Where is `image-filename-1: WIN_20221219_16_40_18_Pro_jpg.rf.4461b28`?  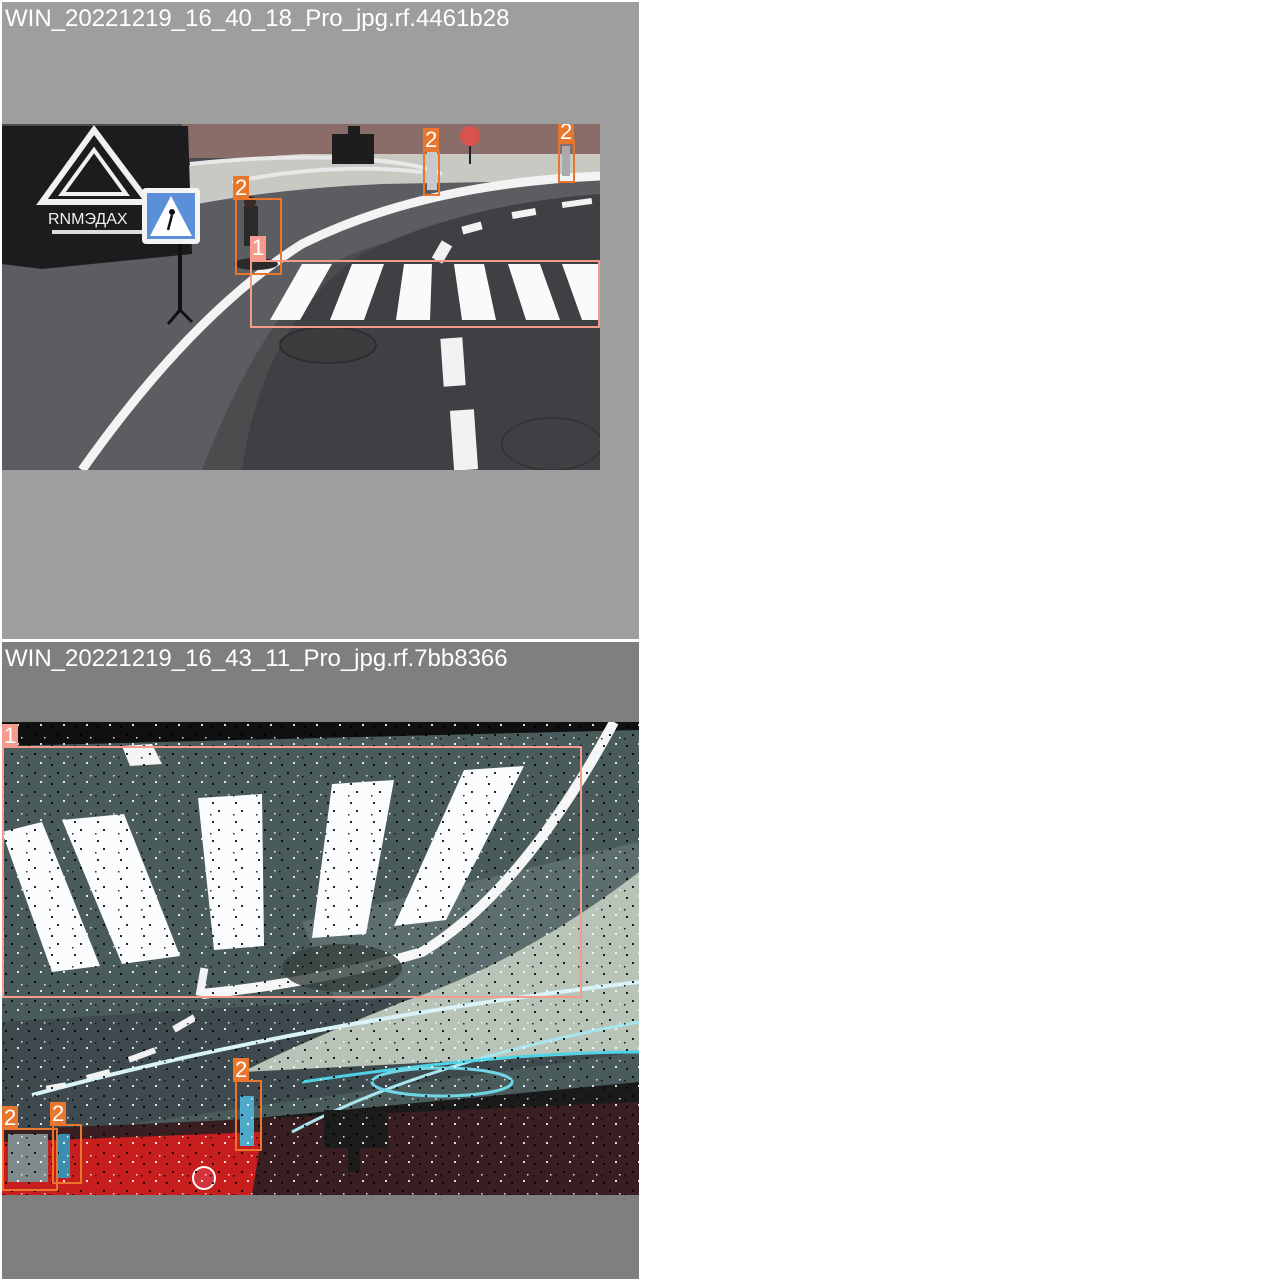
image-filename-1: WIN_20221219_16_40_18_Pro_jpg.rf.4461b28 is located at coordinates (257, 18).